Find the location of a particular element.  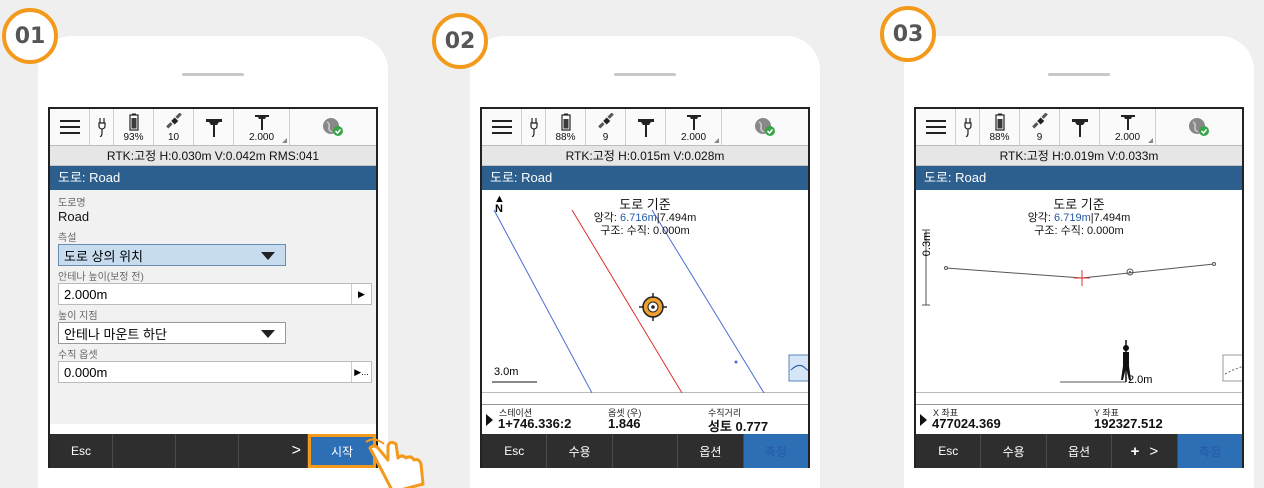

plus-icon: + is located at coordinates (1135, 451).